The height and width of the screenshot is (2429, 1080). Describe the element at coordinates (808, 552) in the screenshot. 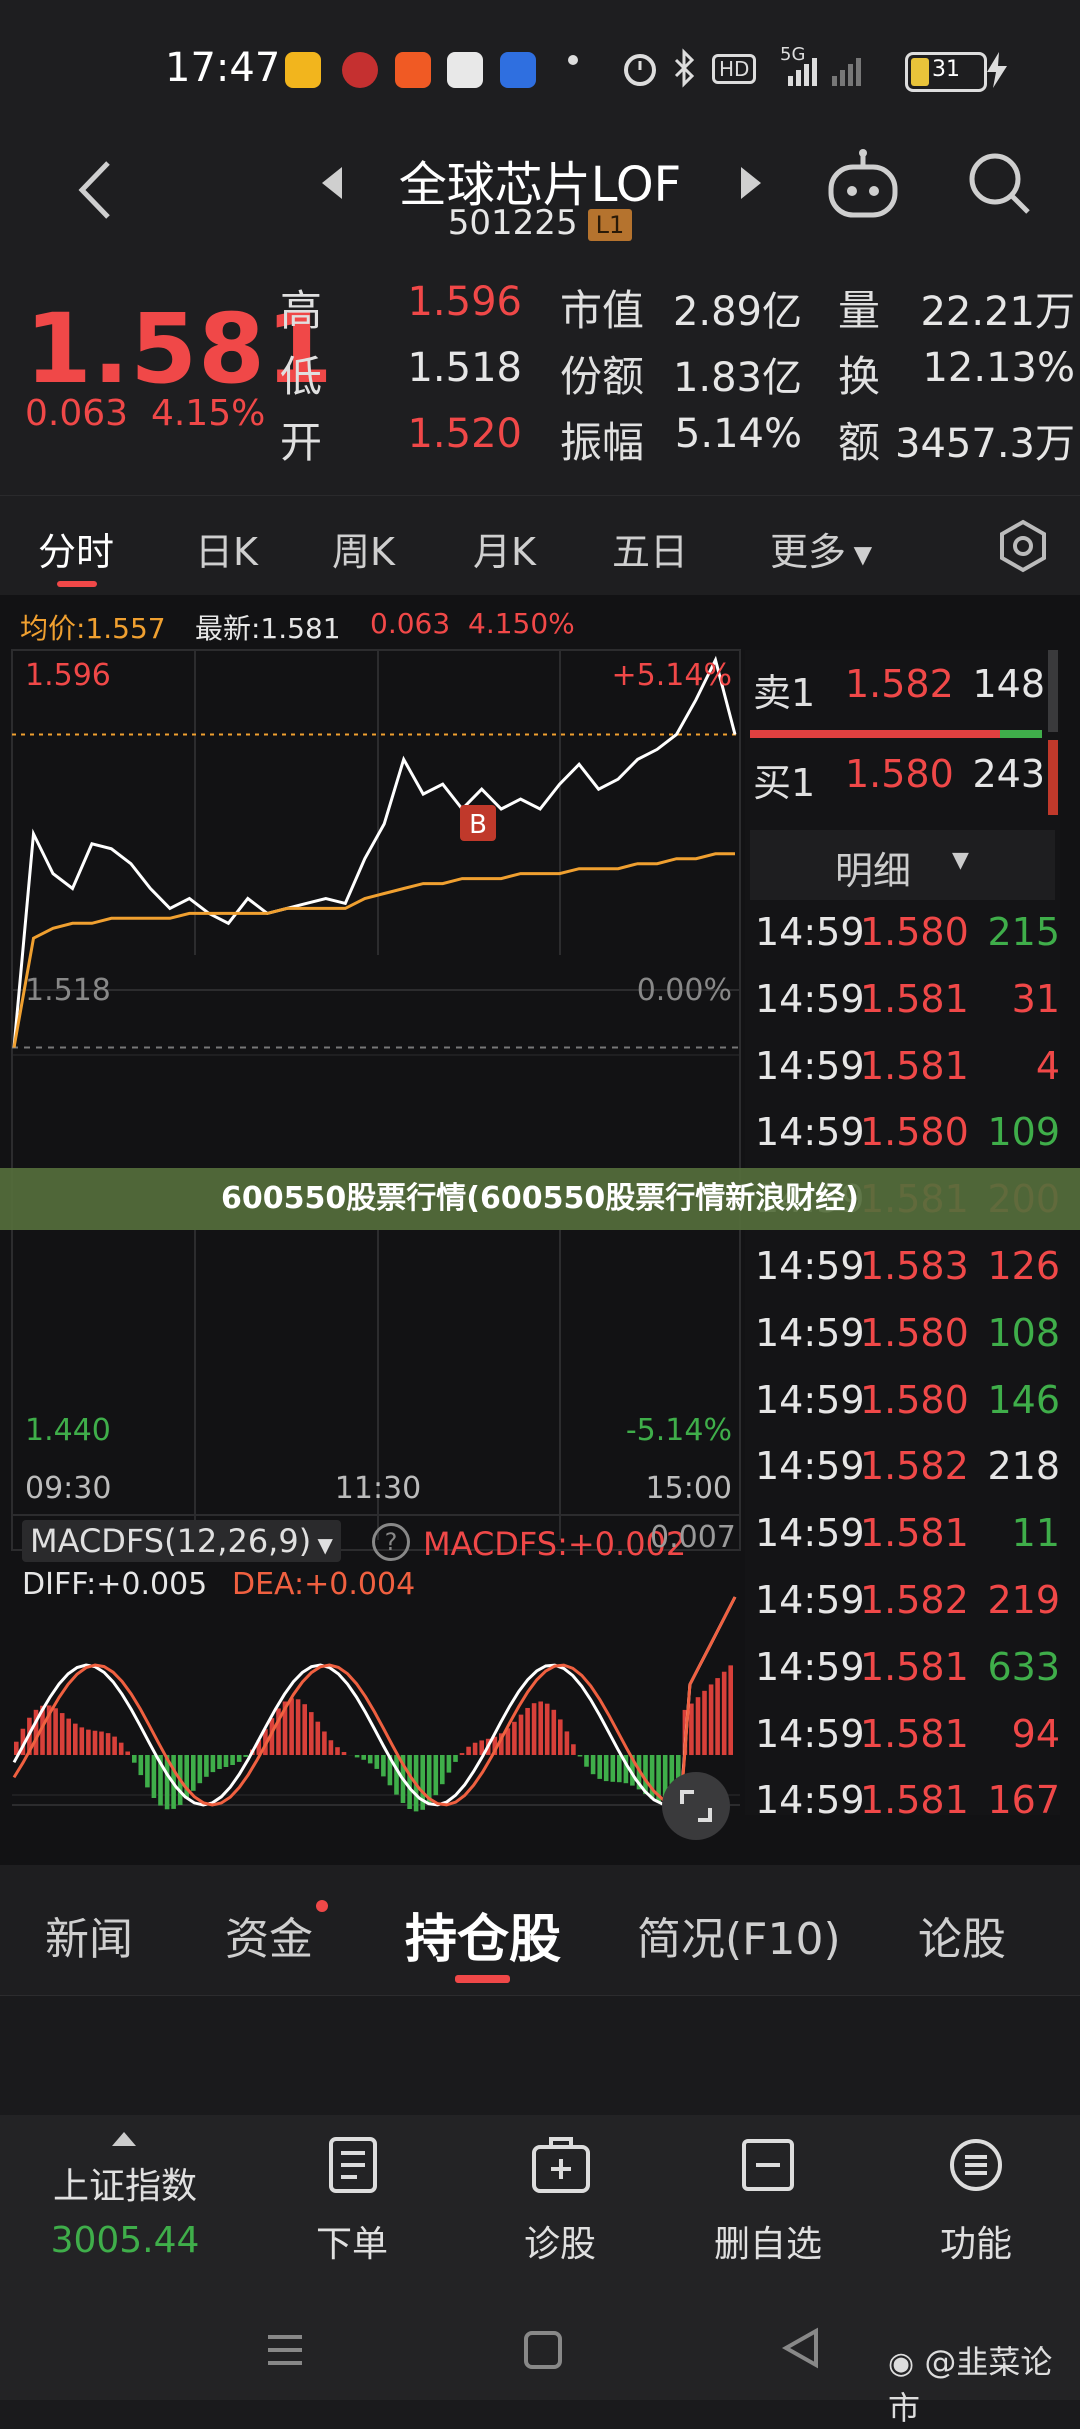

I see `tab-more-label: 更多` at that location.